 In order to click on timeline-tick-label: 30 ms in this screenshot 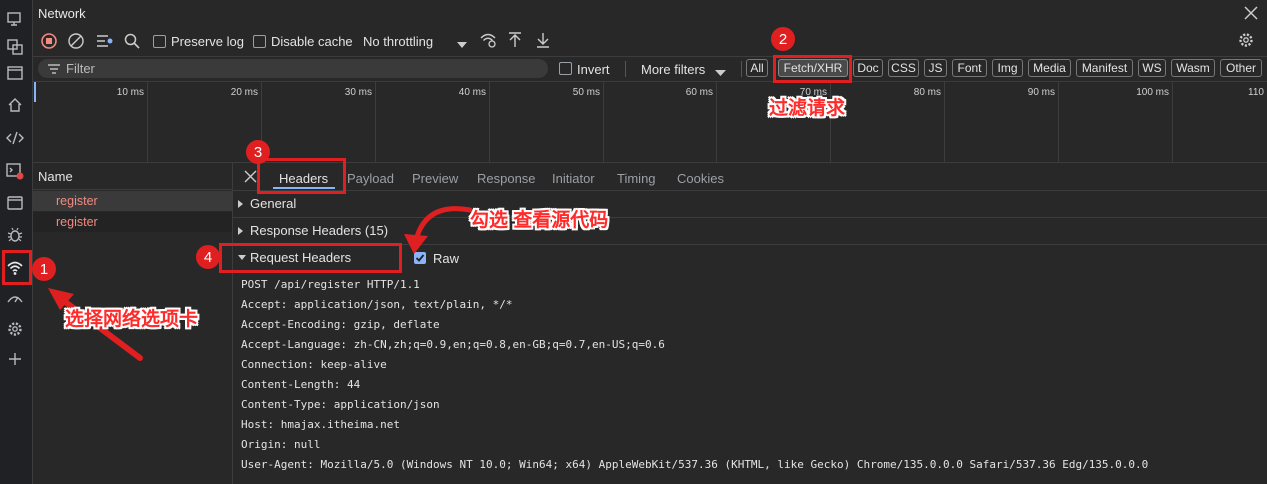, I will do `click(358, 92)`.